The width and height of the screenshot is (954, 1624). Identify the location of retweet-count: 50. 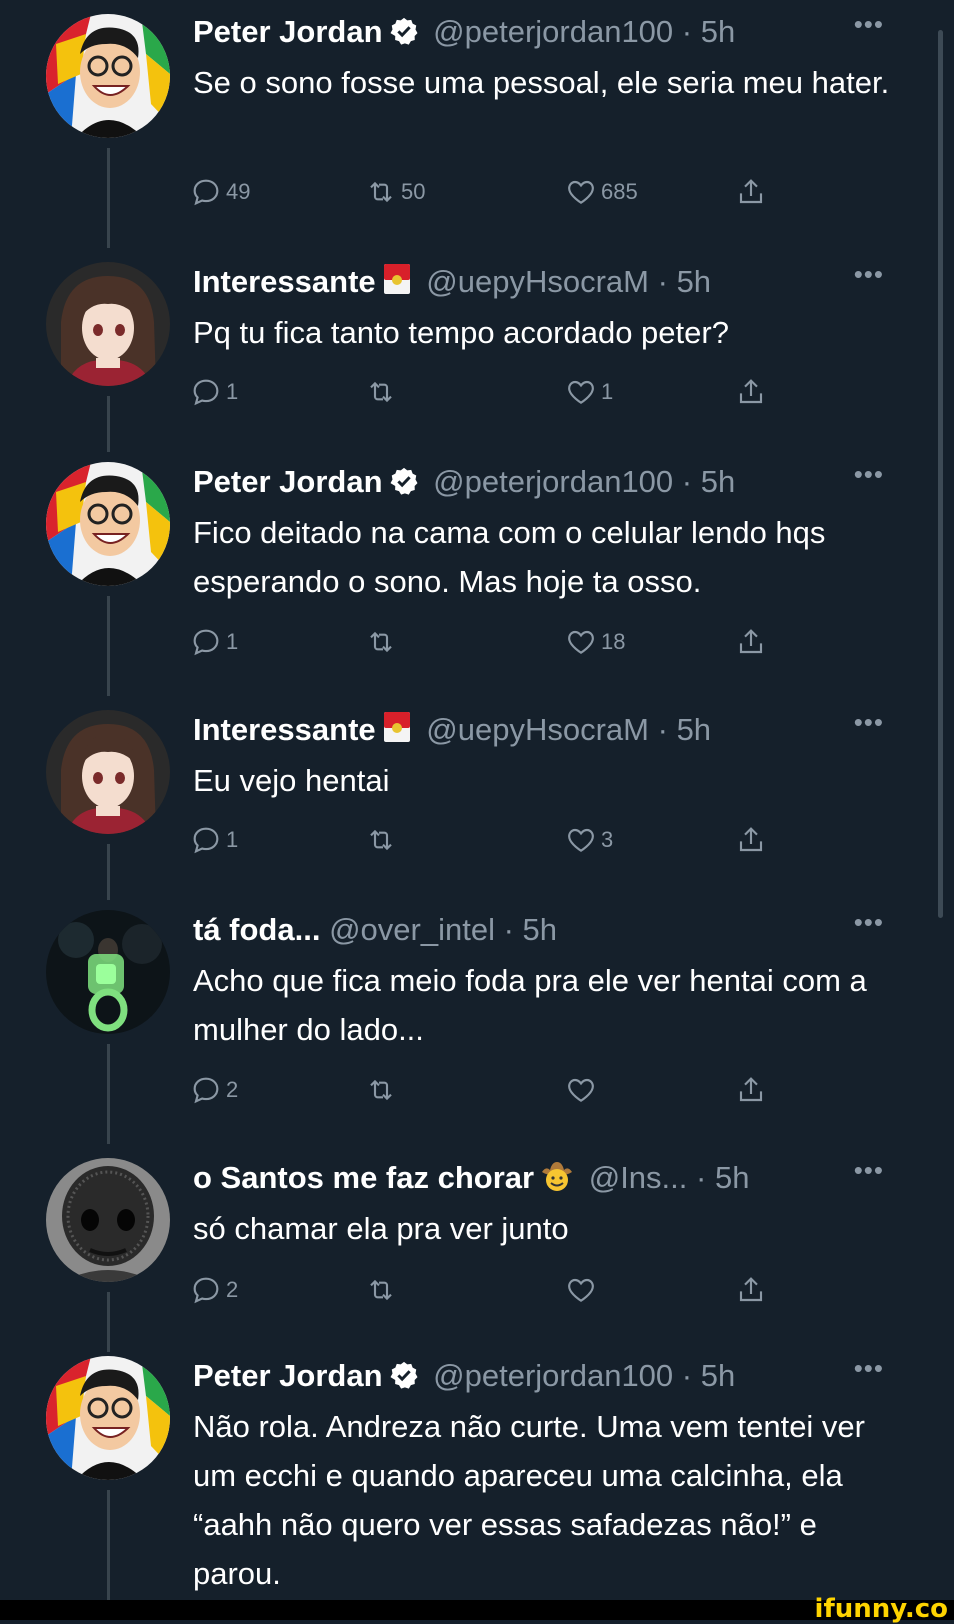
(413, 191).